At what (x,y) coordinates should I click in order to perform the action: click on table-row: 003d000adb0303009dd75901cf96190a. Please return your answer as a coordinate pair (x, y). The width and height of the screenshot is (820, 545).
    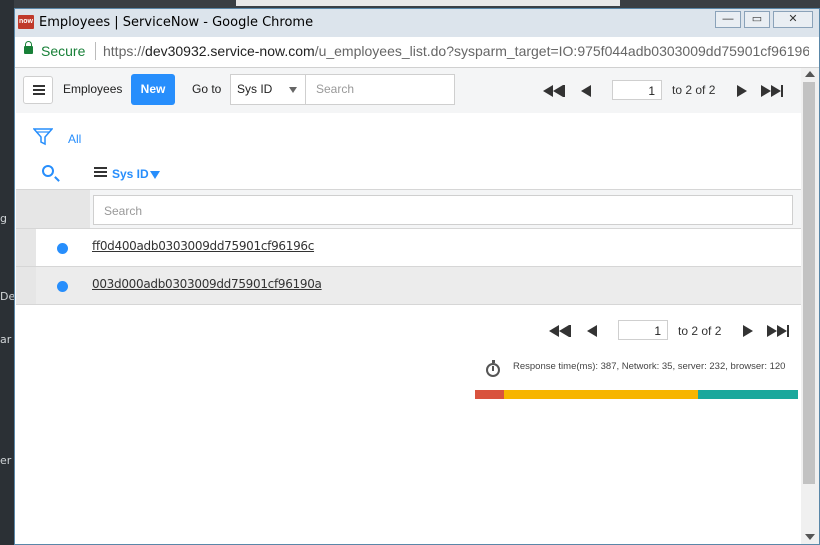
    Looking at the image, I should click on (408, 286).